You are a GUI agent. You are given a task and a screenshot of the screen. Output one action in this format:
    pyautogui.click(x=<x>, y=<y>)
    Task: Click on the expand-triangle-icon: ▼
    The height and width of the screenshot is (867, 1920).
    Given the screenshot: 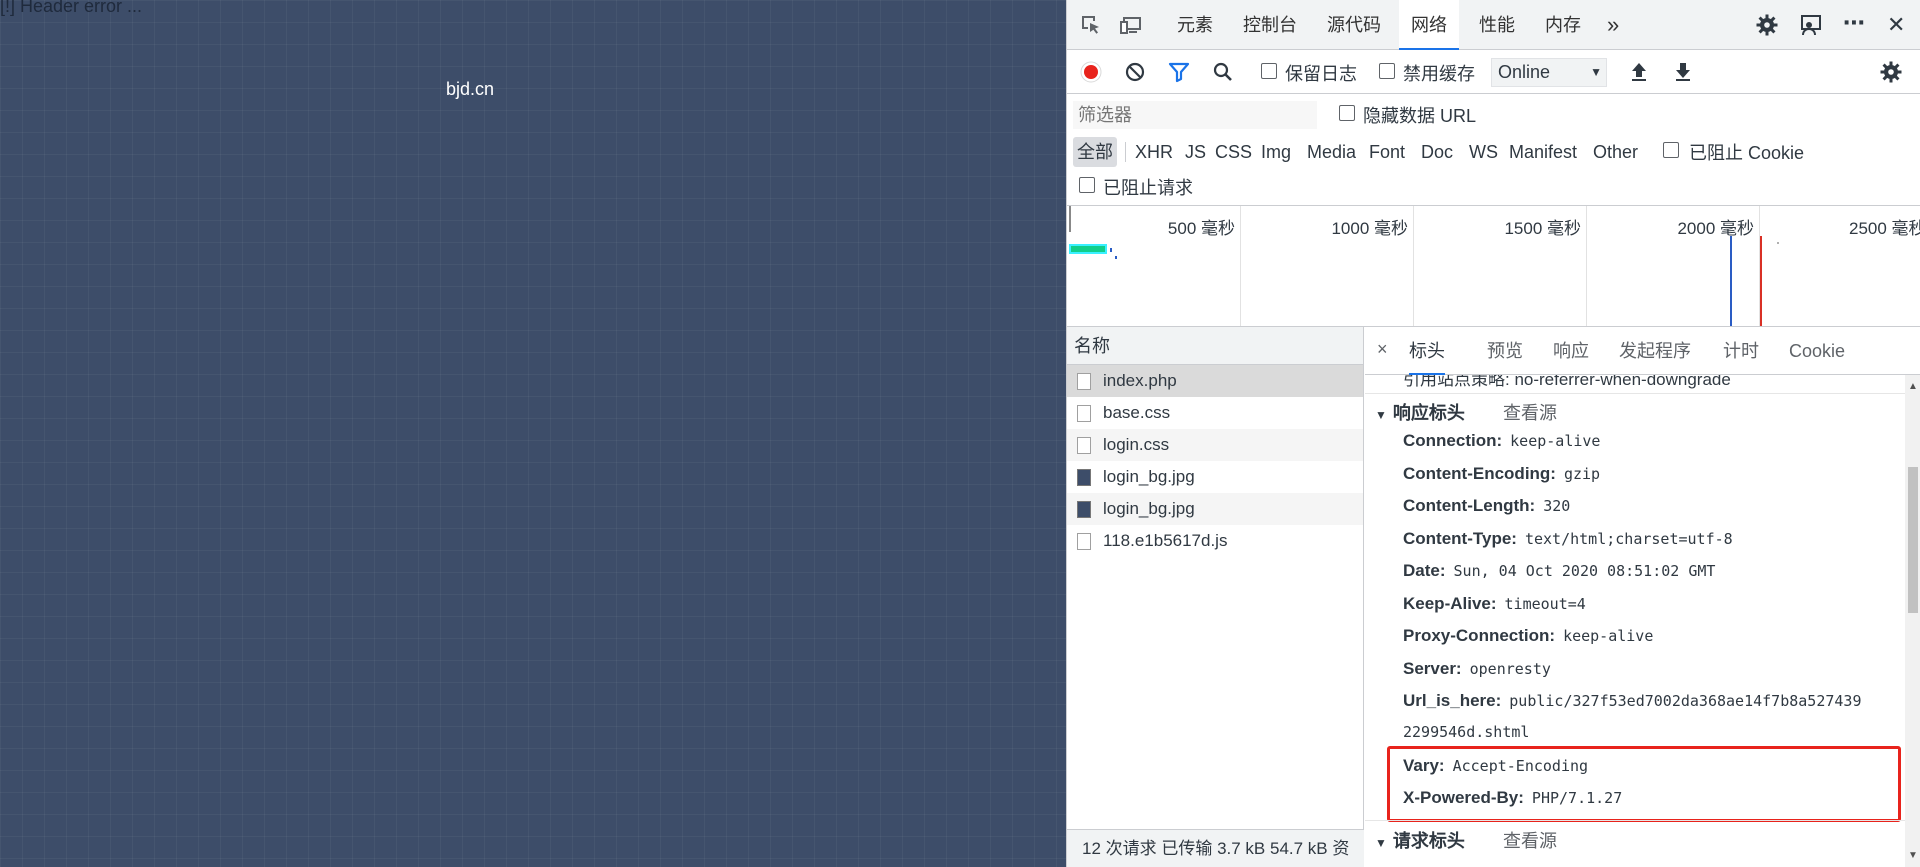 What is the action you would take?
    pyautogui.click(x=1381, y=843)
    